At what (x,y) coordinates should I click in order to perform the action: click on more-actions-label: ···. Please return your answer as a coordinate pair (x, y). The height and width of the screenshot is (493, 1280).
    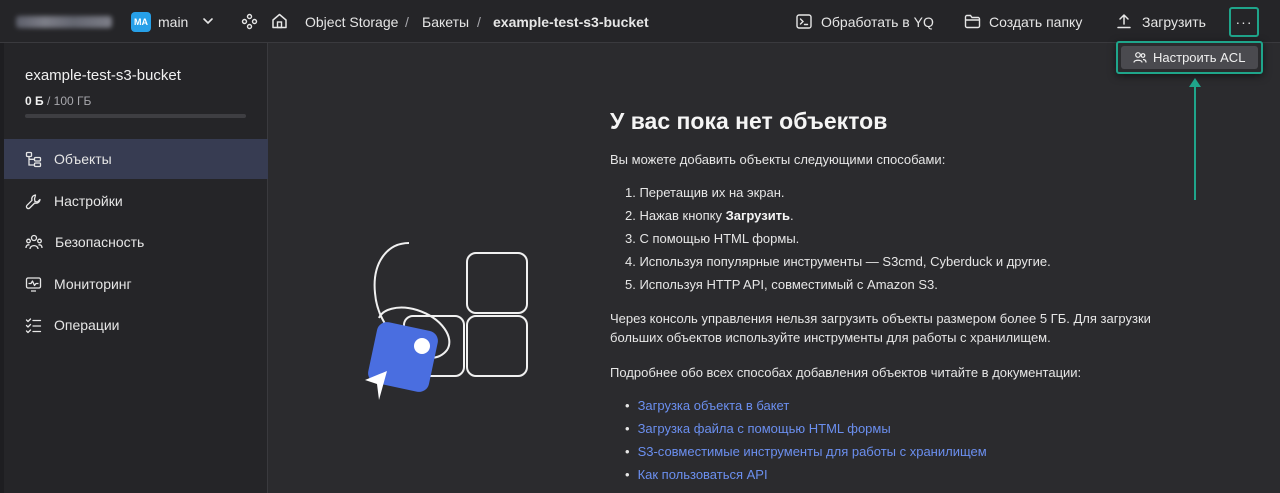
    Looking at the image, I should click on (1244, 22).